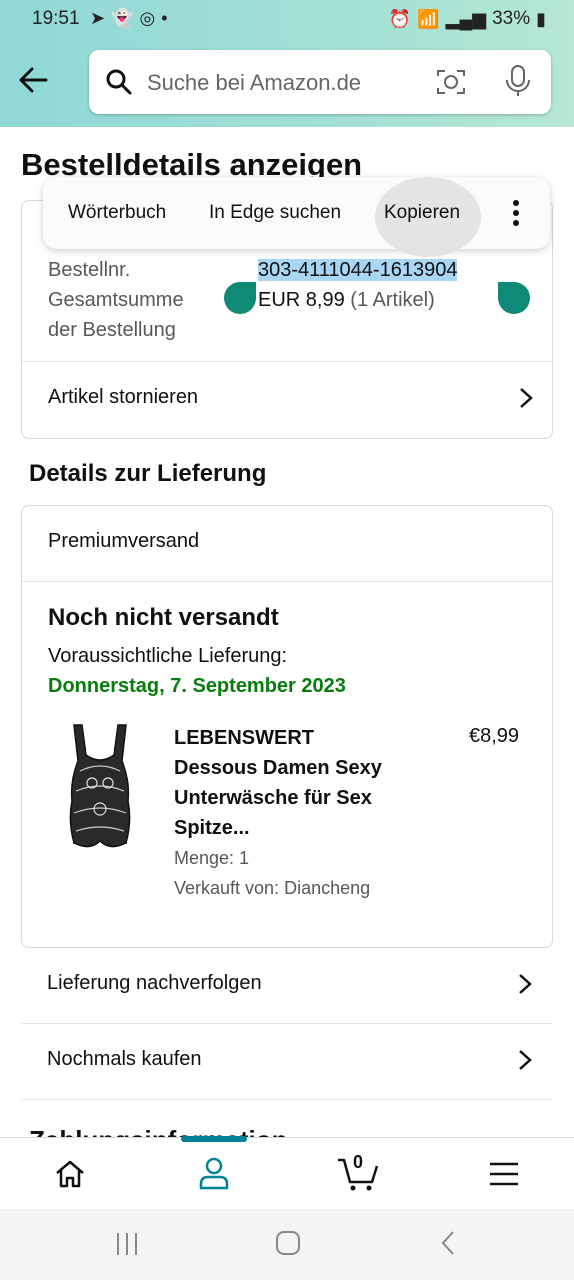 This screenshot has width=574, height=1280. Describe the element at coordinates (287, 1172) in the screenshot. I see `bottom-navigation: 0` at that location.